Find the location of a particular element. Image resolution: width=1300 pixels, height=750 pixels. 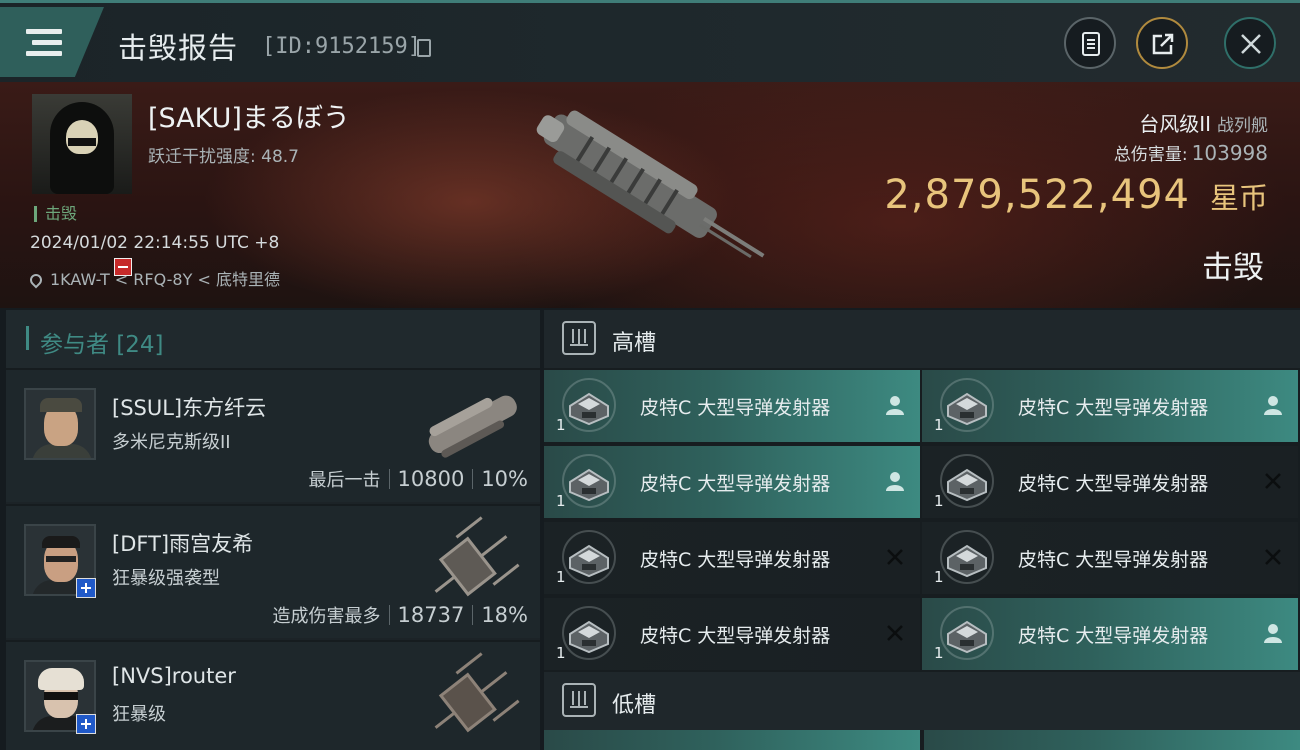

avatar-glasses is located at coordinates (61, 696).